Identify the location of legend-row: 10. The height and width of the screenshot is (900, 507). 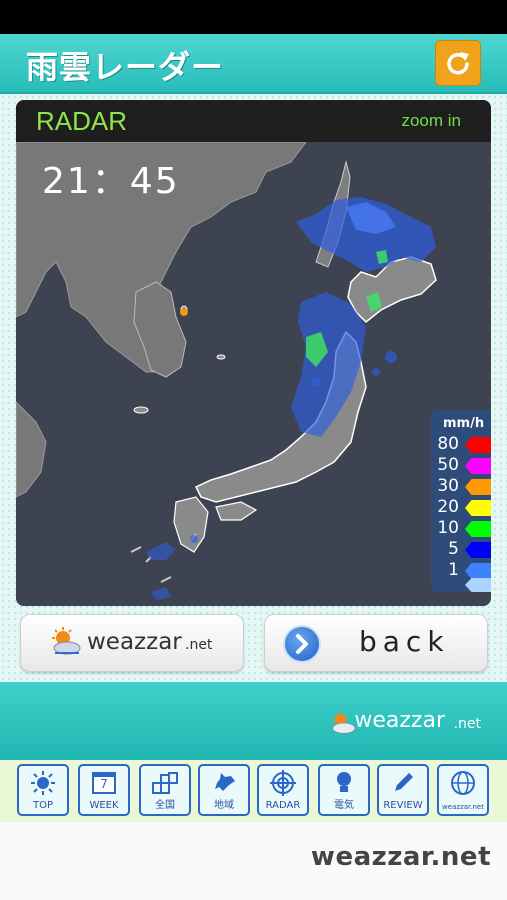
(461, 528).